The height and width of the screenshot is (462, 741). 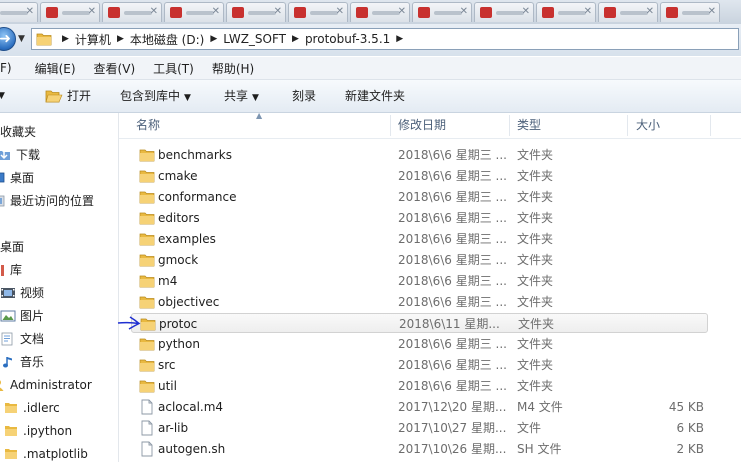 I want to click on file-name: examples, so click(x=187, y=239).